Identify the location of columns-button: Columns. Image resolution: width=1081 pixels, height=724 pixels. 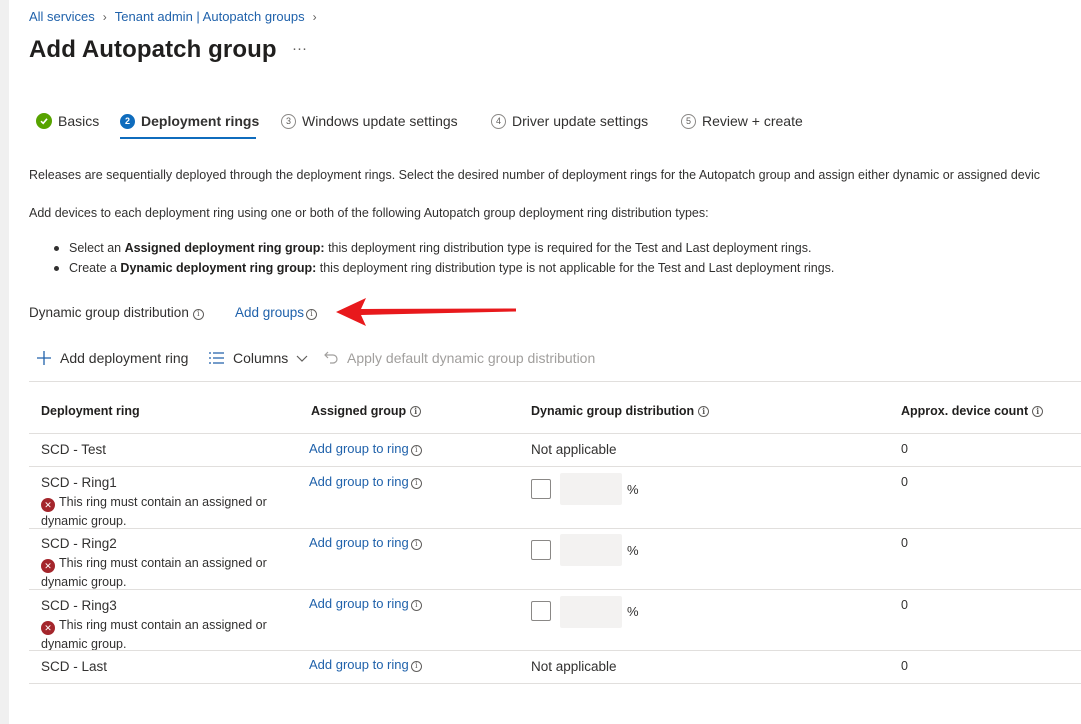
(258, 358).